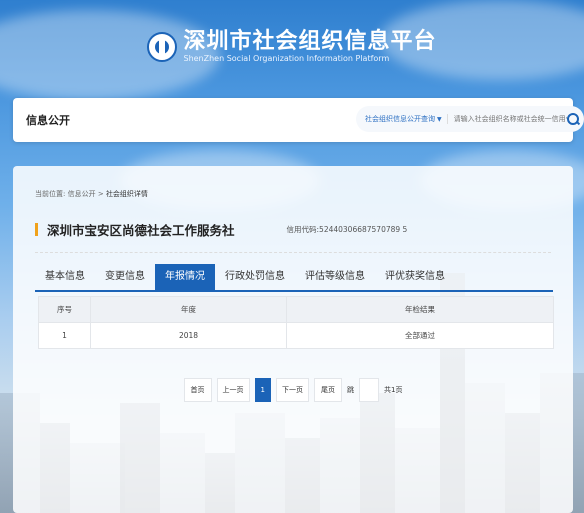 Image resolution: width=584 pixels, height=513 pixels. What do you see at coordinates (141, 230) in the screenshot?
I see `org-name: 深圳市宝安区尚德社会工作服务社` at bounding box center [141, 230].